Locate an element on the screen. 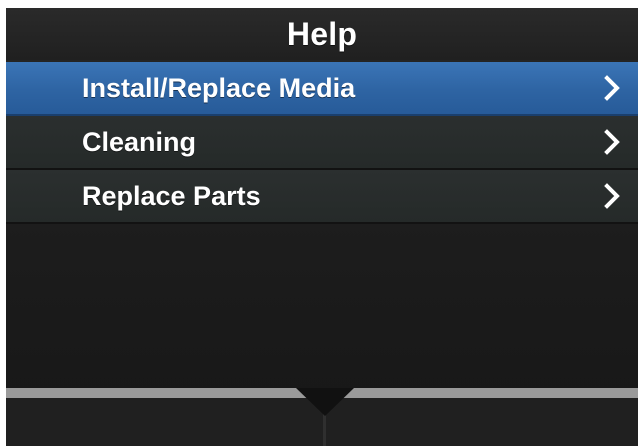 The width and height of the screenshot is (638, 446). menu-item-label: Replace Parts is located at coordinates (171, 195).